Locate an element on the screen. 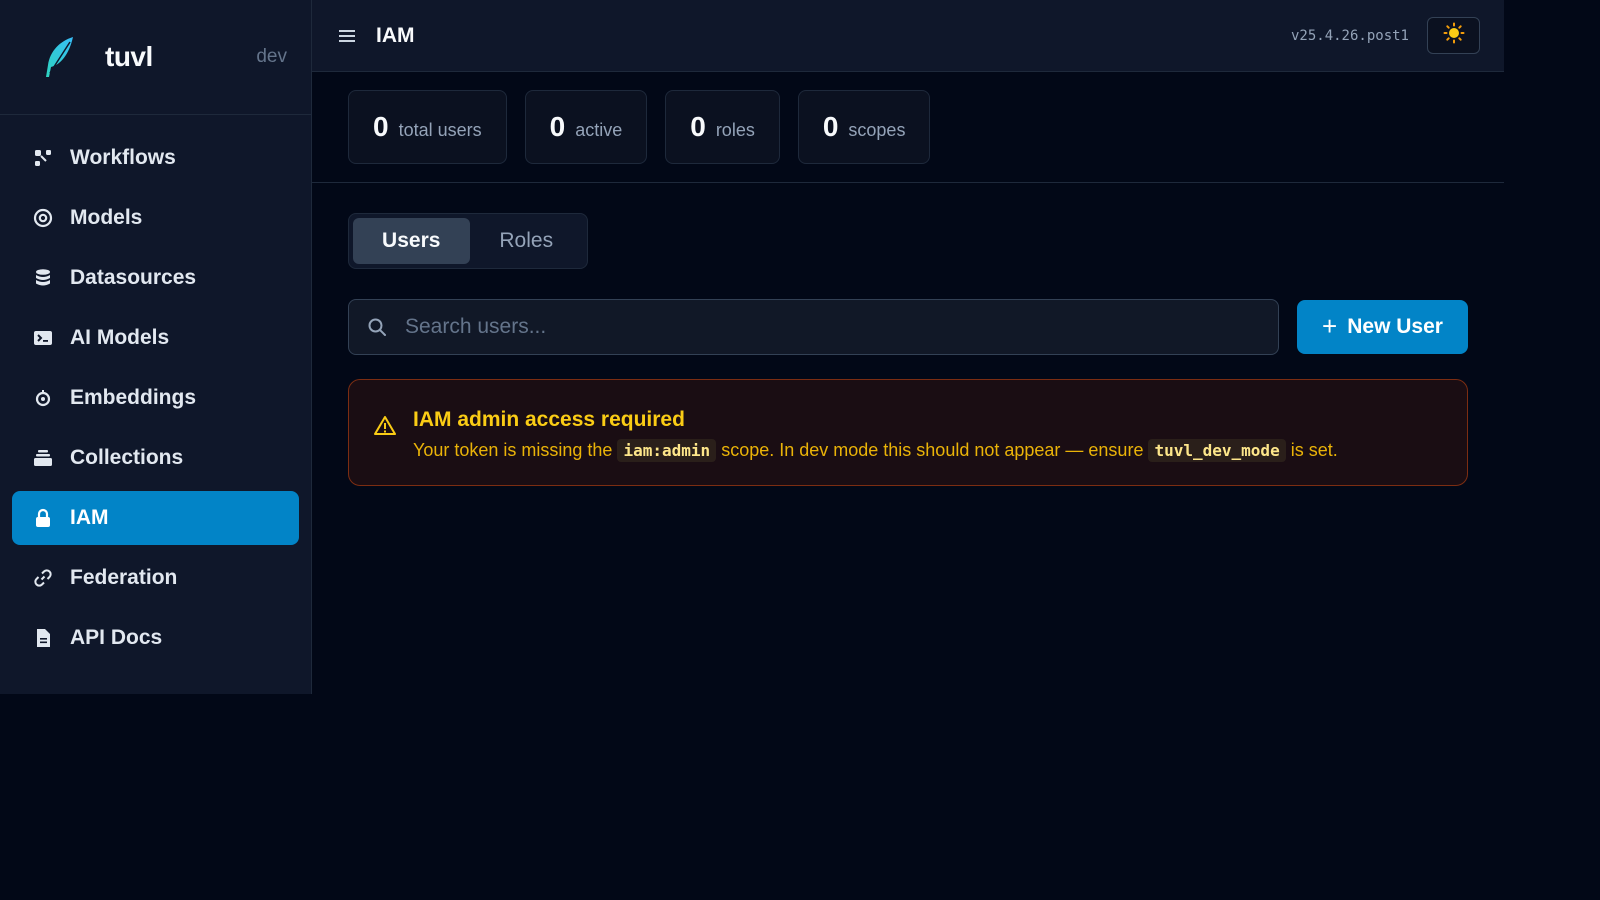  alert-text-part: Your token is missing the is located at coordinates (513, 450).